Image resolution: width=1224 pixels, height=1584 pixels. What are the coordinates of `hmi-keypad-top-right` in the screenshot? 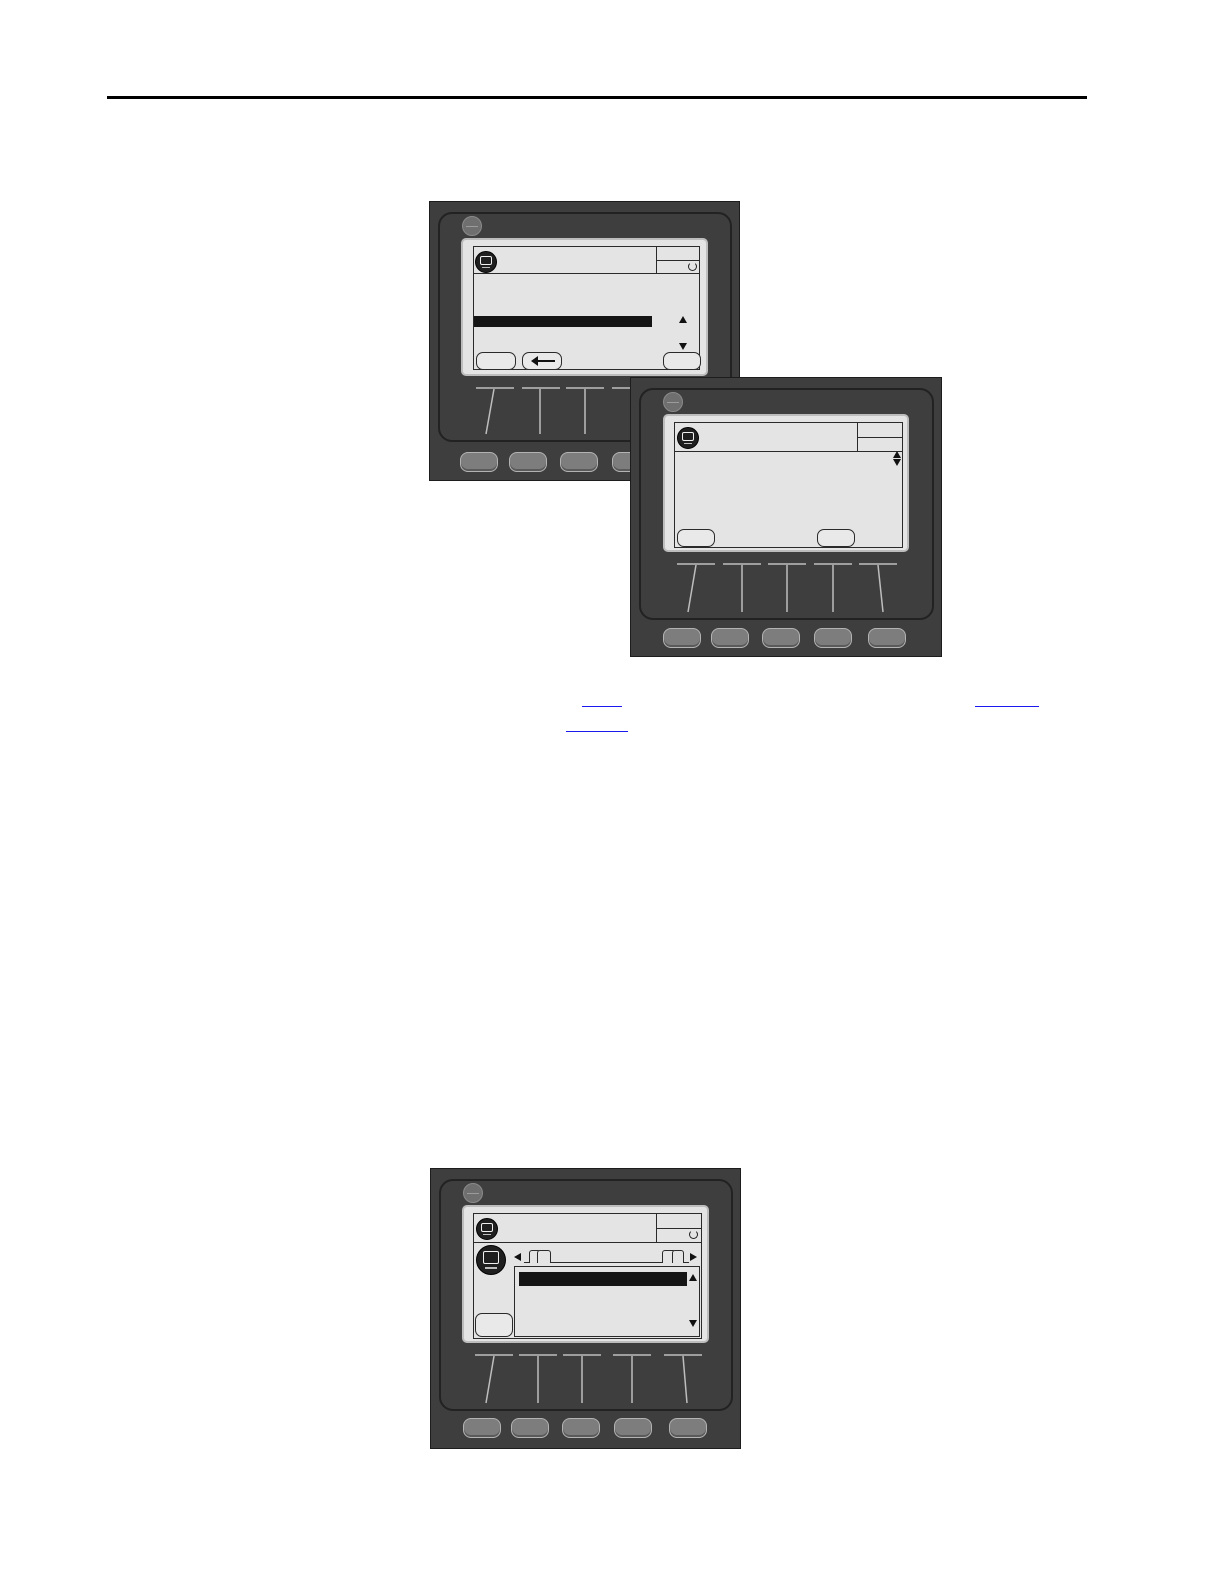 It's located at (786, 517).